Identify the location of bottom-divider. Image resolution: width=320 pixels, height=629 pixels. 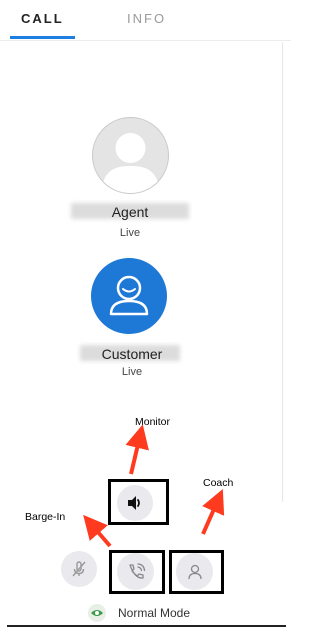
(146, 626).